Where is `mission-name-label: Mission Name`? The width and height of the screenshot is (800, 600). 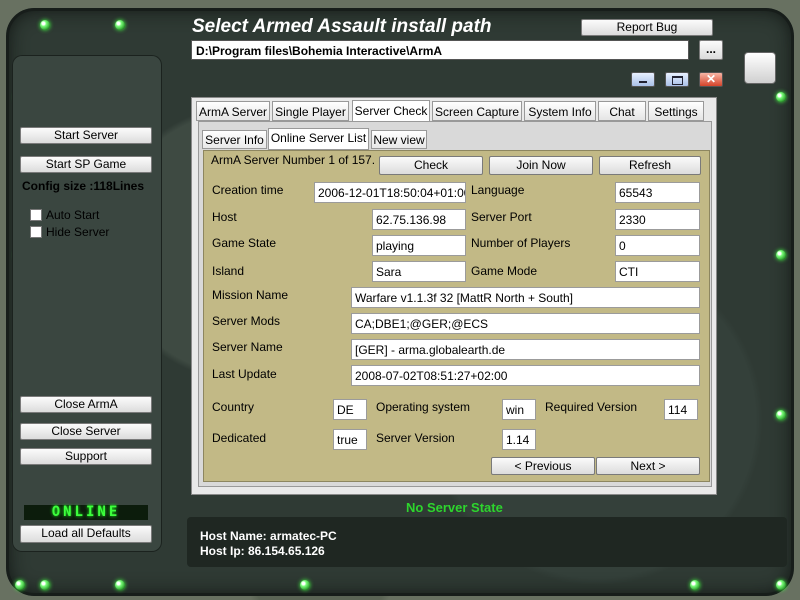
mission-name-label: Mission Name is located at coordinates (250, 295).